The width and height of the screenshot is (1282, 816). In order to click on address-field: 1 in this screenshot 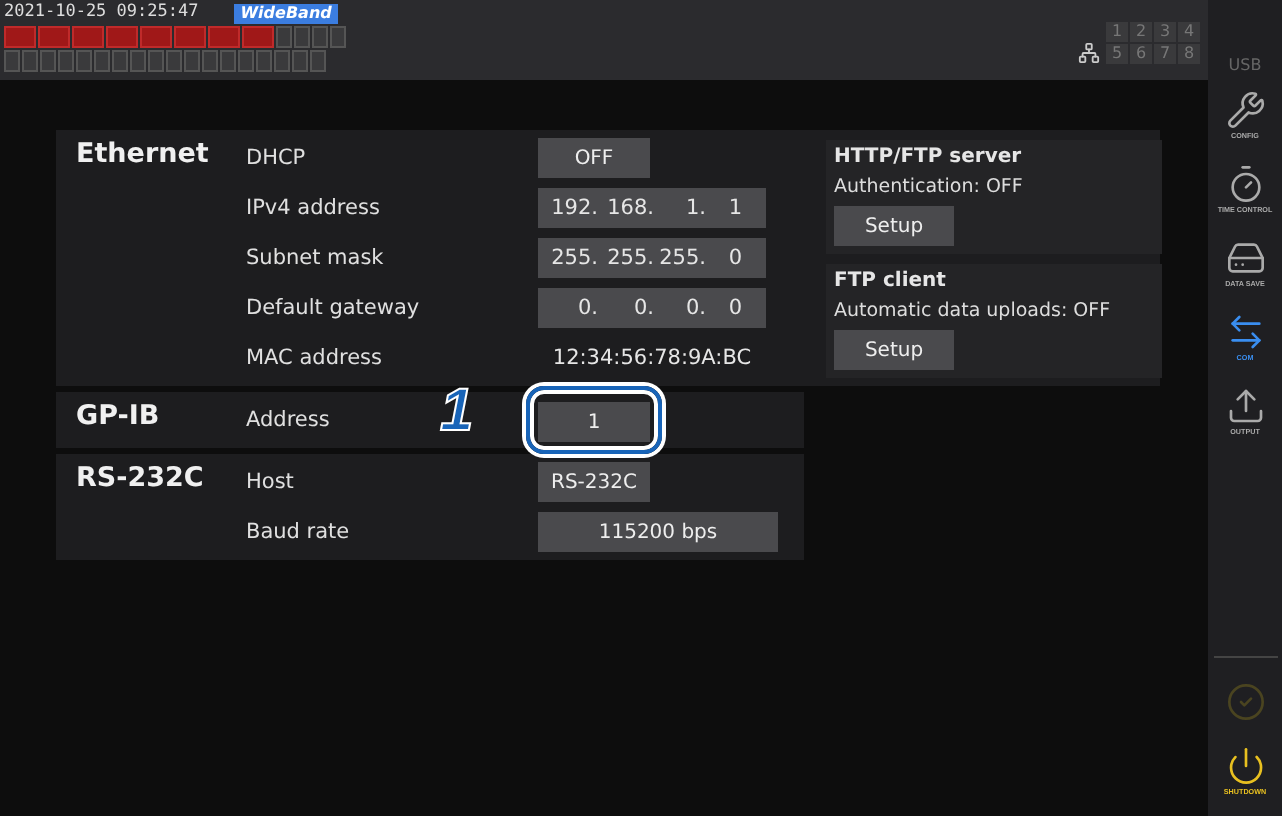, I will do `click(594, 422)`.